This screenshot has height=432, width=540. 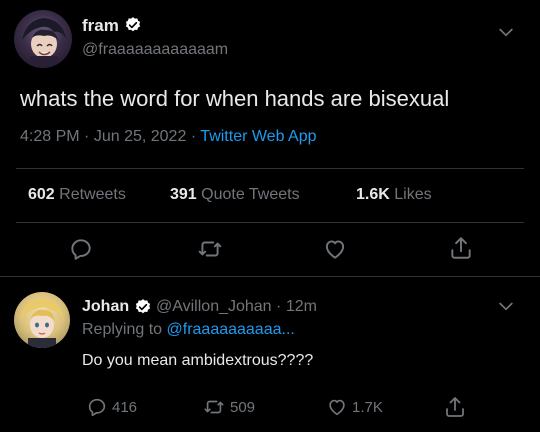 I want to click on tweet-source: Twitter Web App, so click(x=258, y=136).